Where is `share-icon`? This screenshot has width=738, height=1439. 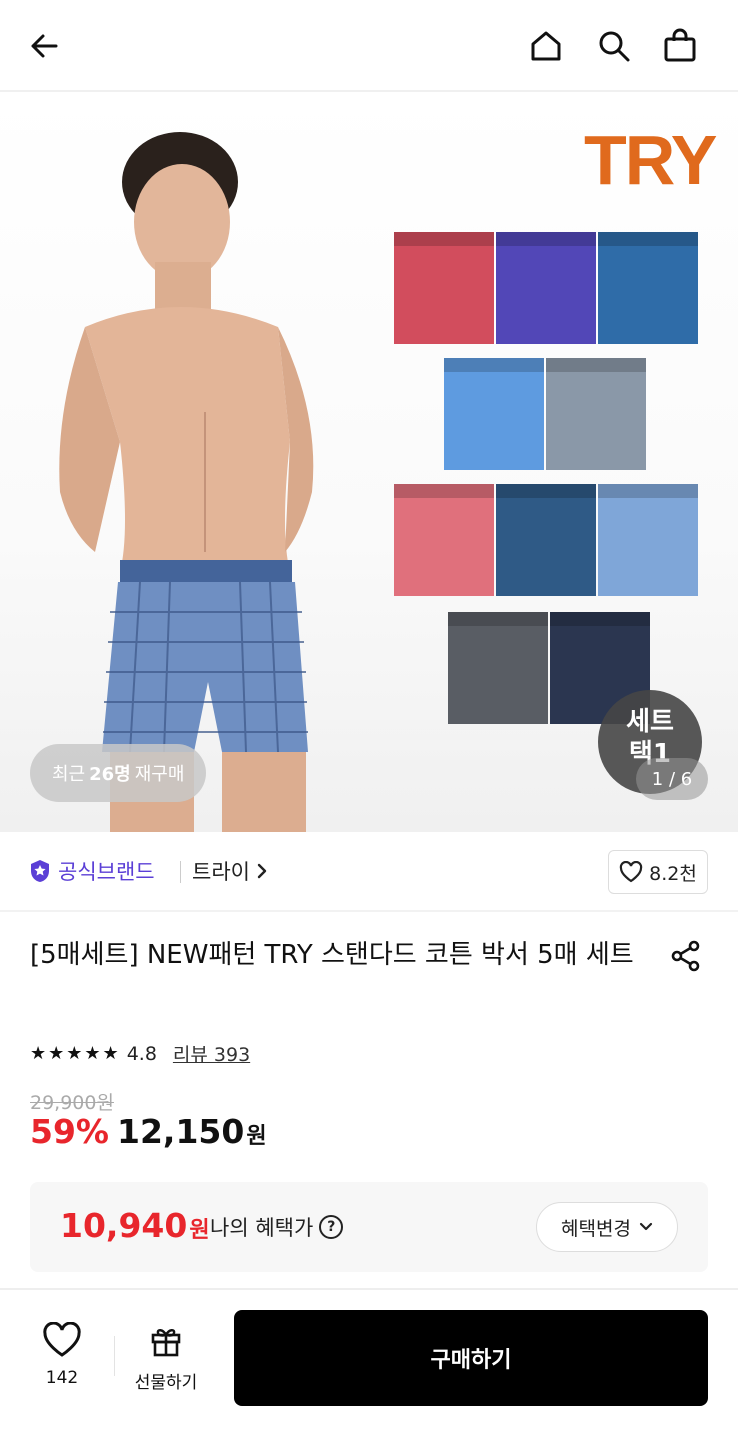
share-icon is located at coordinates (686, 956).